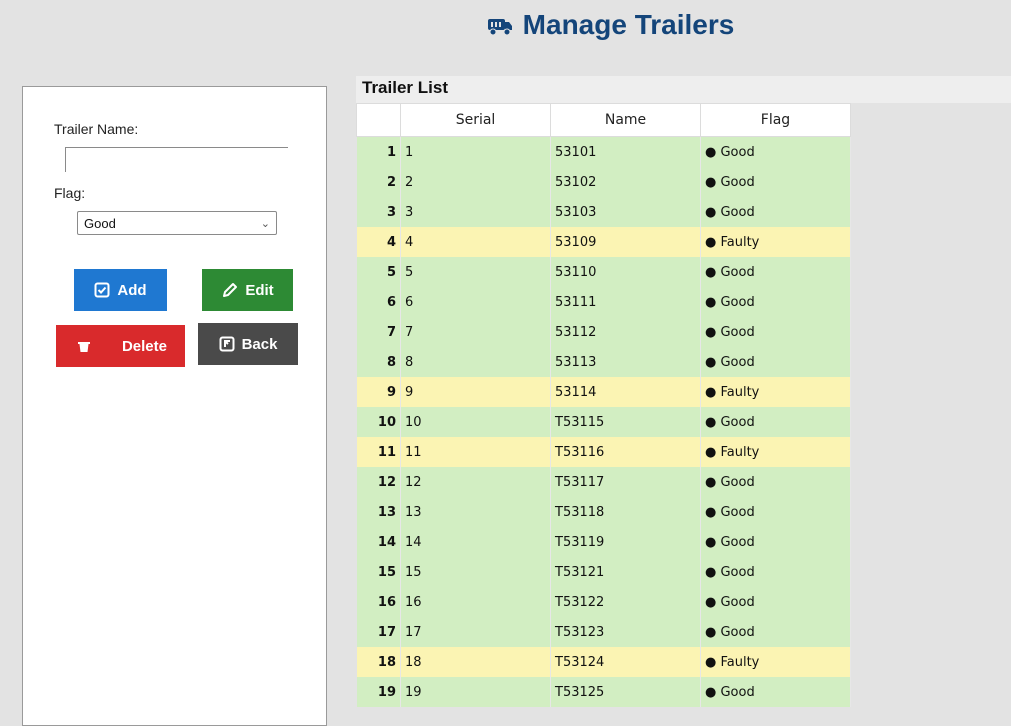 The height and width of the screenshot is (726, 1011). I want to click on name-cell: 53111, so click(625, 302).